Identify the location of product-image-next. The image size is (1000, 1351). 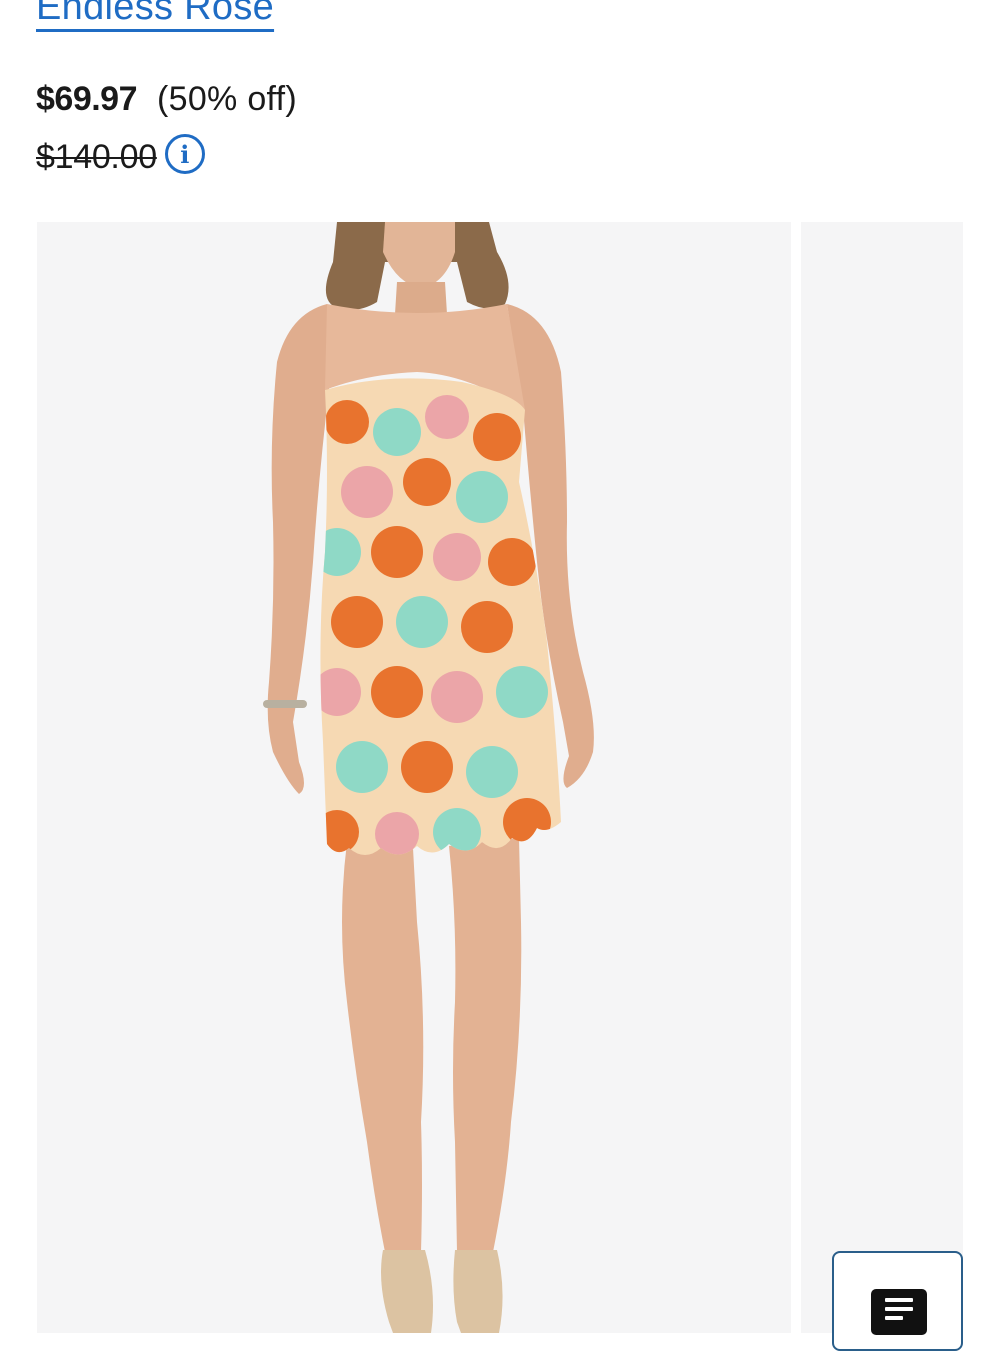
(882, 777).